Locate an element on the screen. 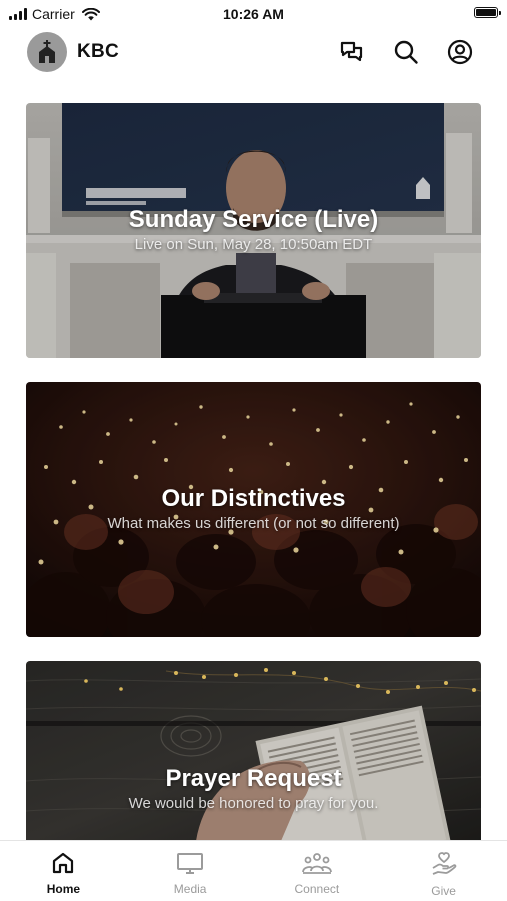 This screenshot has height=901, width=507. tab-home: Home is located at coordinates (63, 871).